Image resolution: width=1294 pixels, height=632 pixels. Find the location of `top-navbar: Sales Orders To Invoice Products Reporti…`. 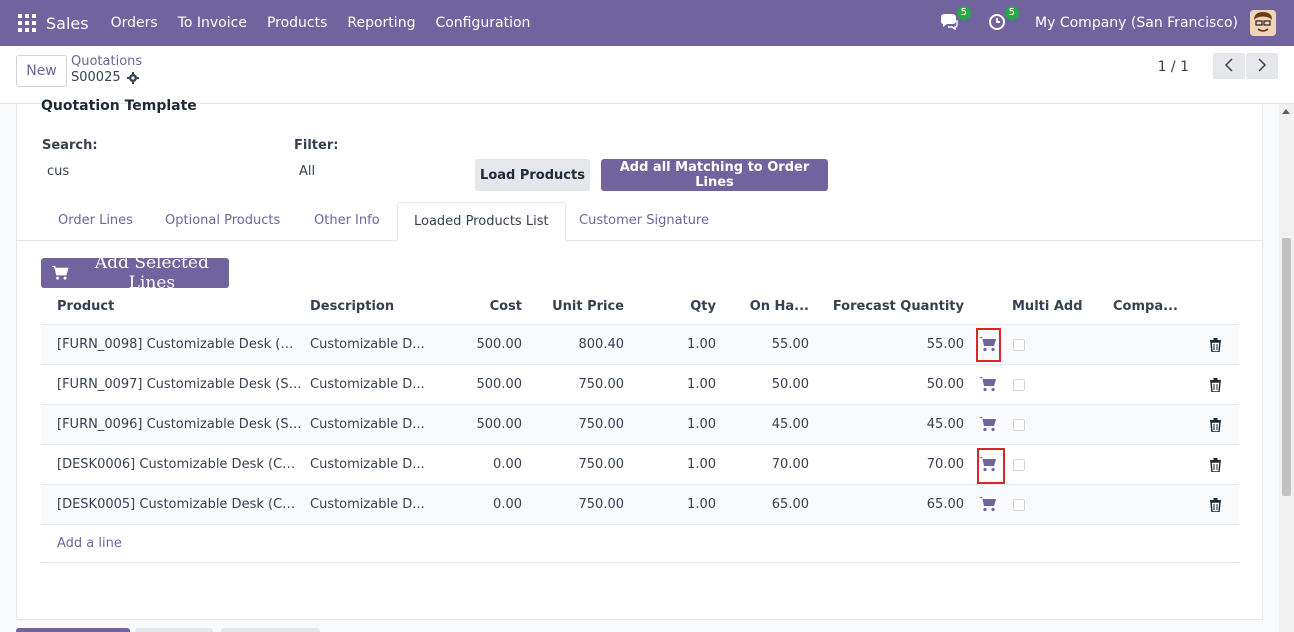

top-navbar: Sales Orders To Invoice Products Reporti… is located at coordinates (647, 23).